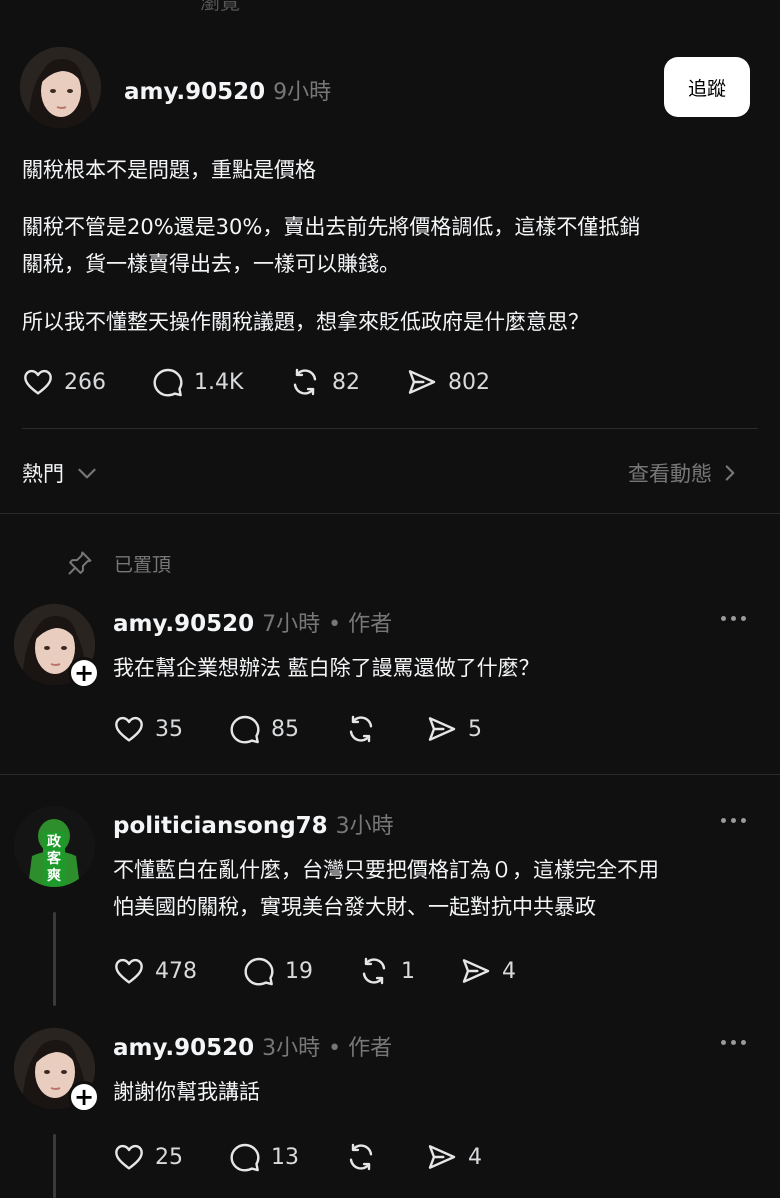 The image size is (780, 1198). What do you see at coordinates (354, 907) in the screenshot?
I see `reply-2-line-2: 怕美國的關稅，實現美台發大財、一起對抗中共暴政` at bounding box center [354, 907].